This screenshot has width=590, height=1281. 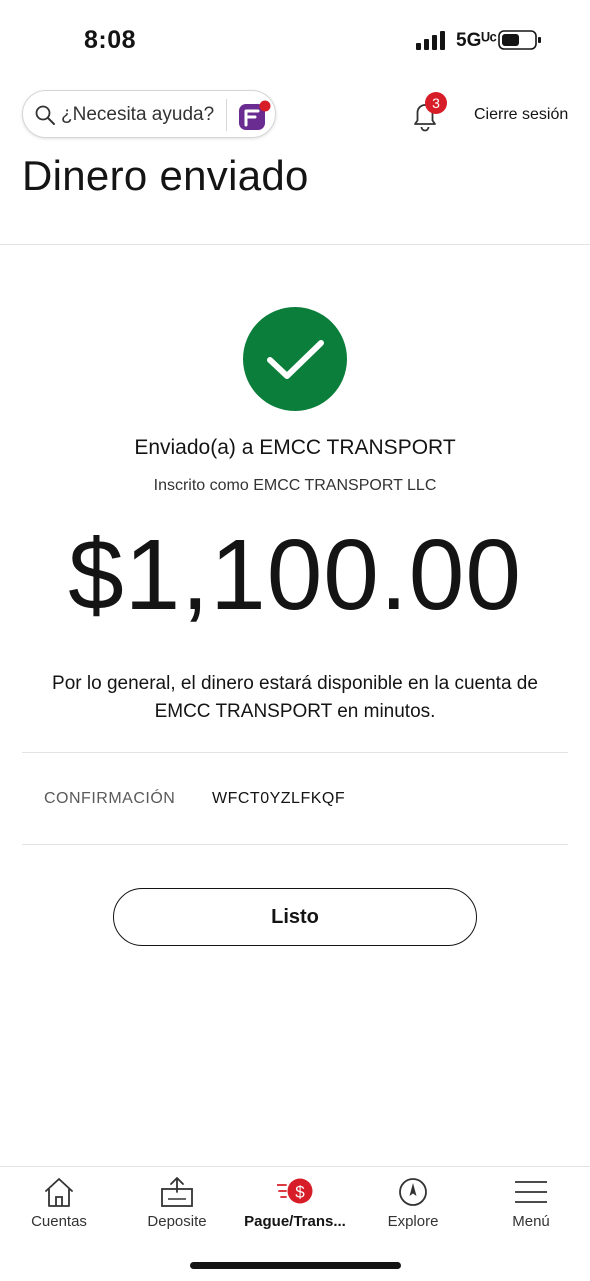 I want to click on tab-explore: Explore, so click(x=413, y=1207).